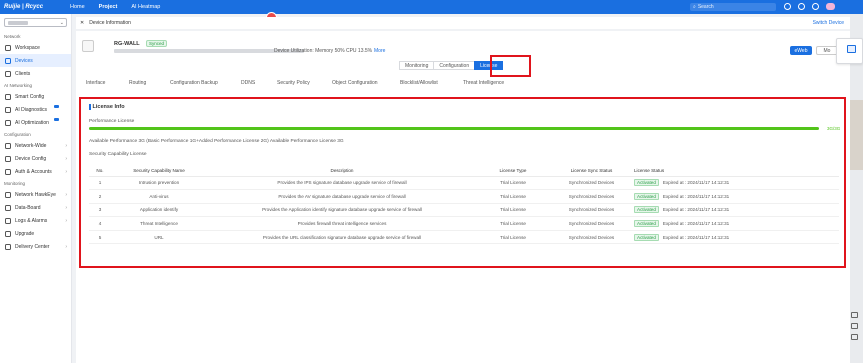 This screenshot has width=863, height=363. I want to click on org-name-redacted, so click(18, 23).